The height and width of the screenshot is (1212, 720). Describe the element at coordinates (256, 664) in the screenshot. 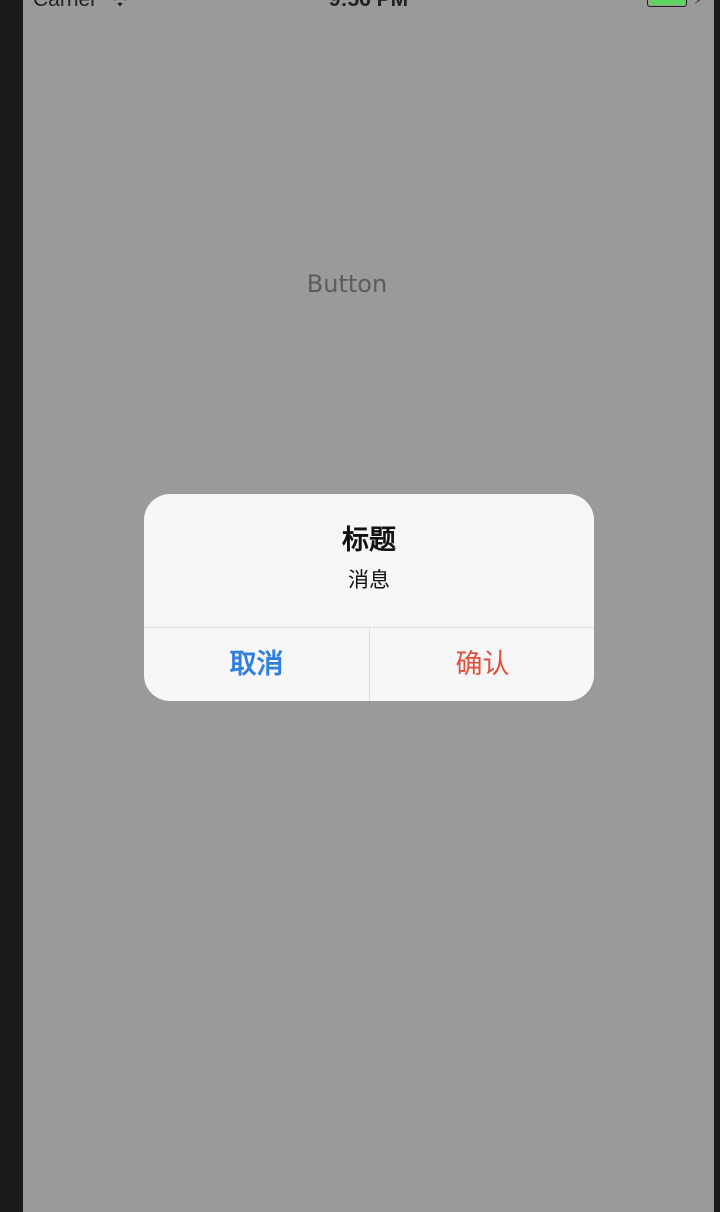

I see `cancel-button: 取消` at that location.